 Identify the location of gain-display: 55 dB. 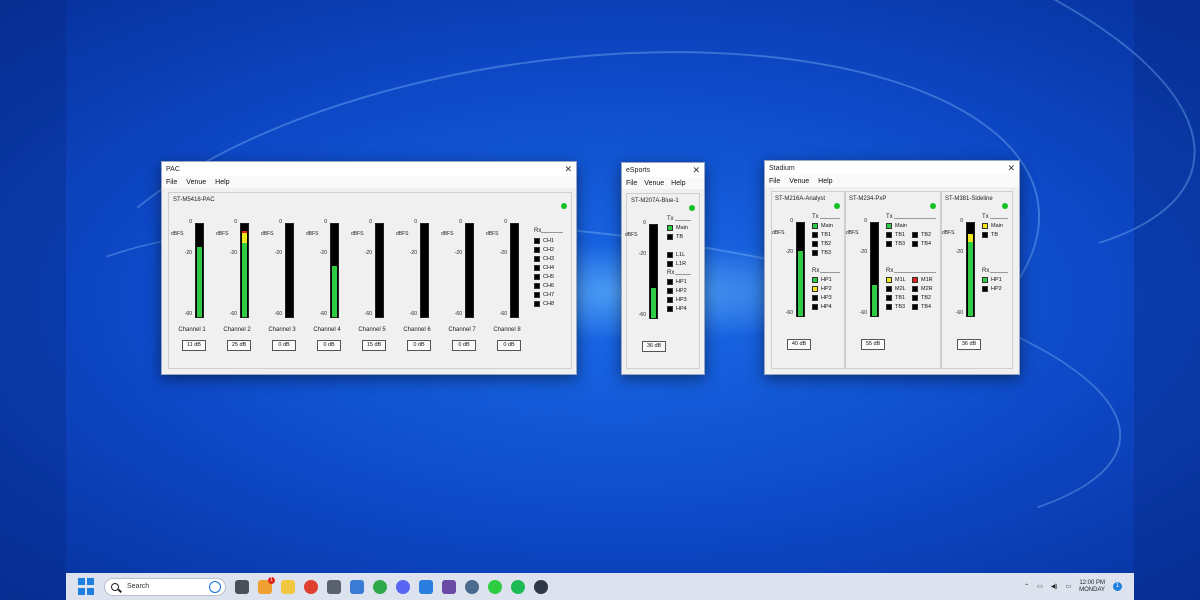
(873, 344).